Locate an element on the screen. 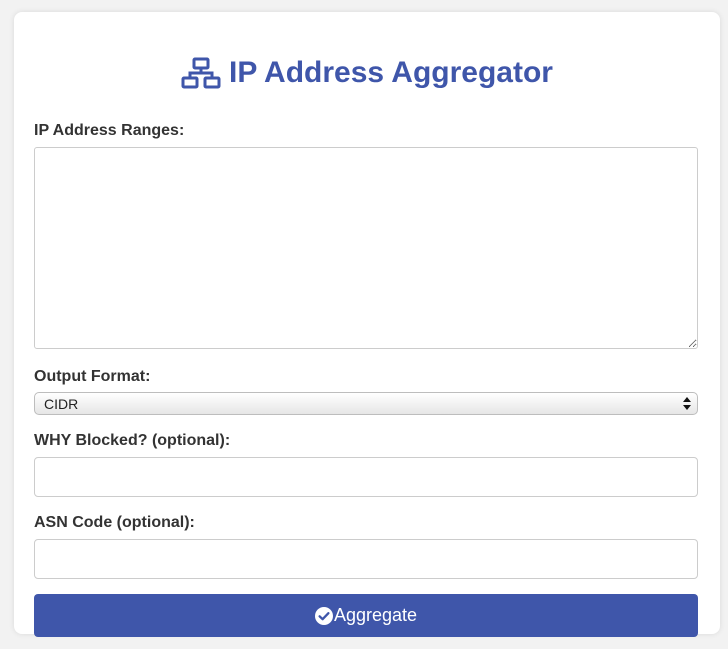 The height and width of the screenshot is (649, 728). aggregate-button-label: Aggregate is located at coordinates (375, 615).